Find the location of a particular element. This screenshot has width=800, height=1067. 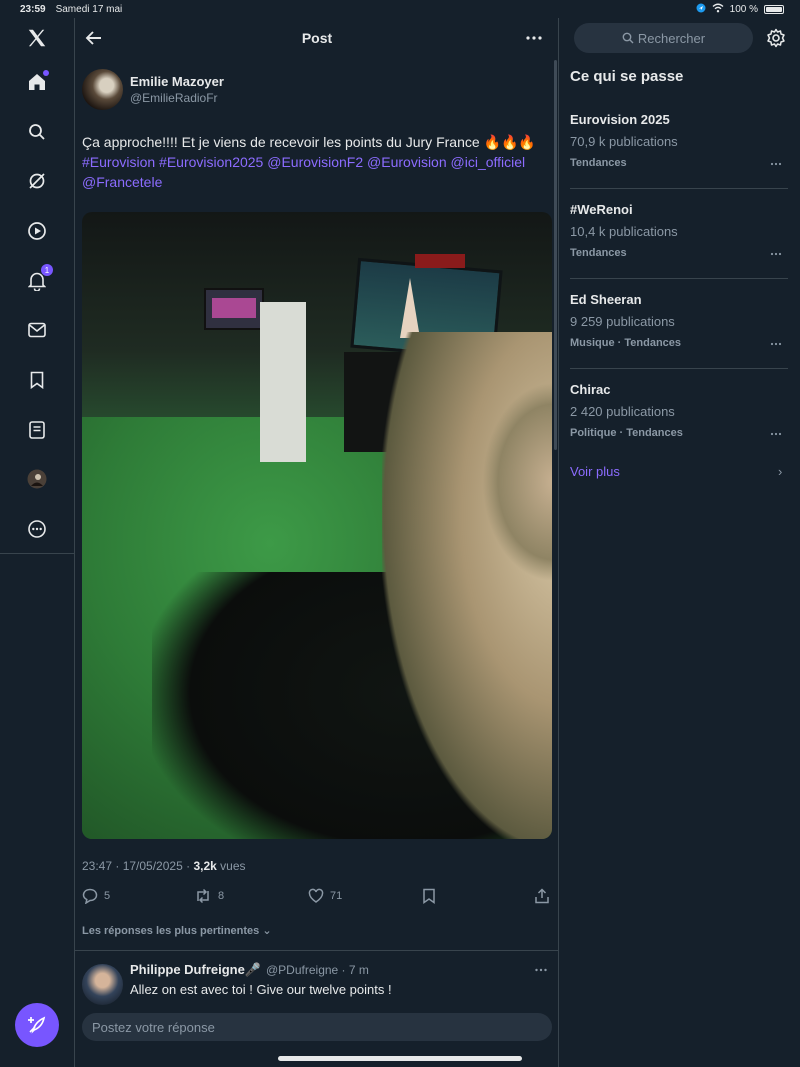

chevron-down-icon: ⌄ is located at coordinates (267, 931).